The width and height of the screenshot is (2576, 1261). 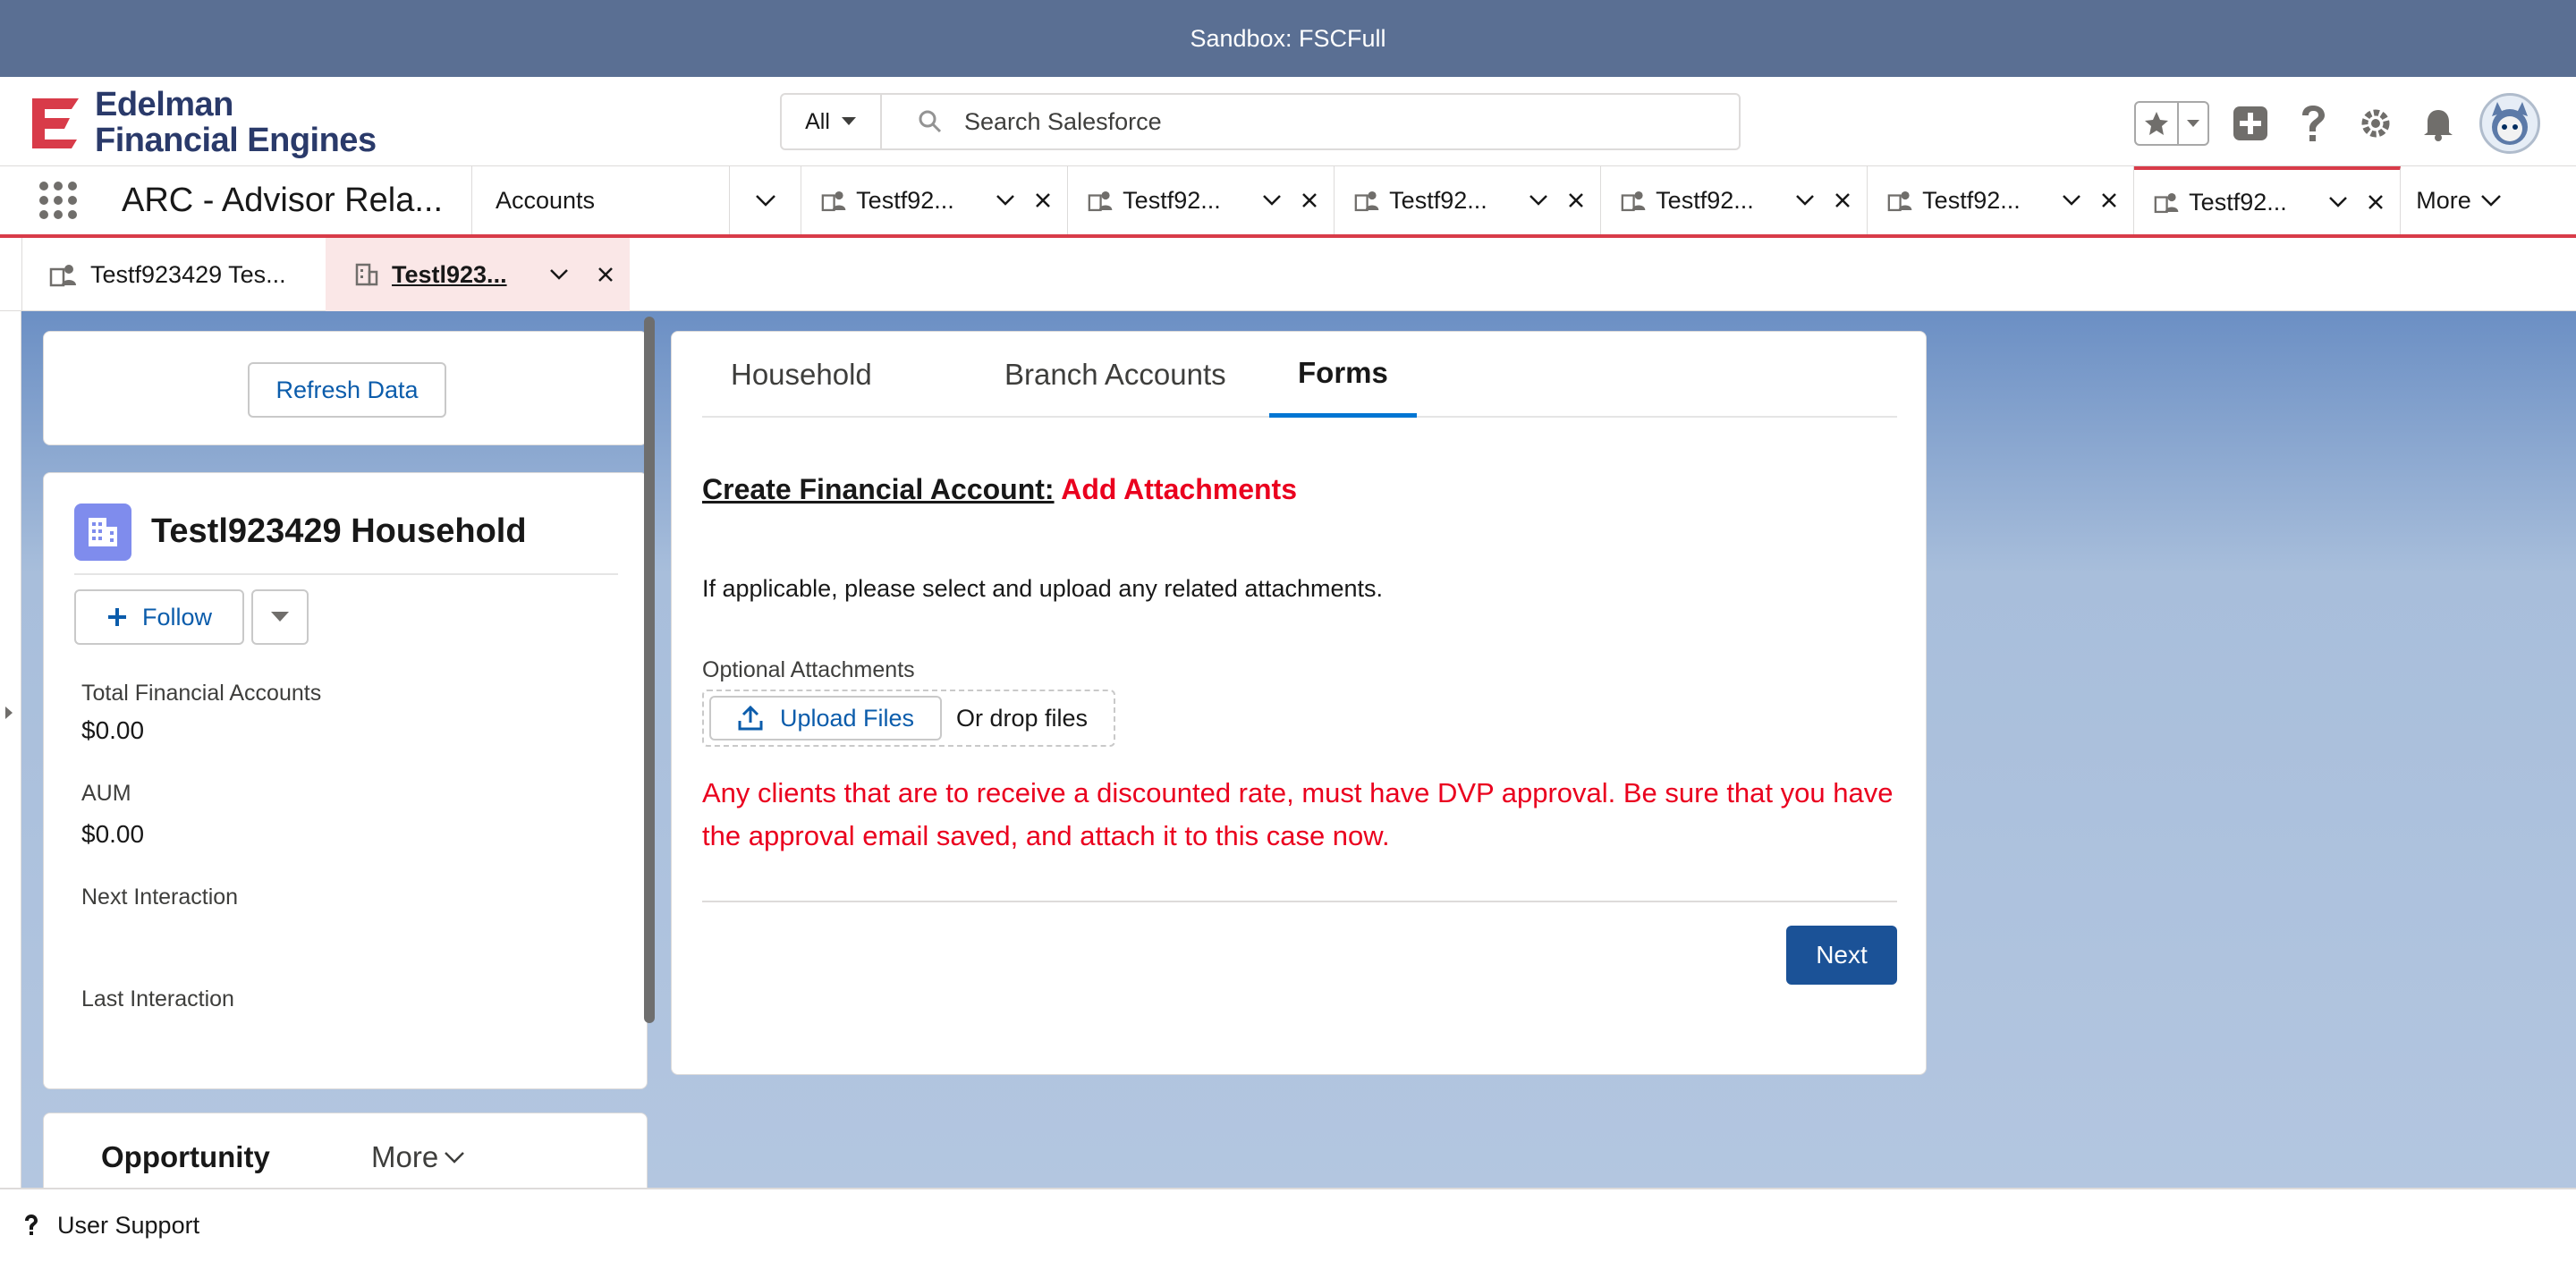 I want to click on logo-mark-icon, so click(x=54, y=122).